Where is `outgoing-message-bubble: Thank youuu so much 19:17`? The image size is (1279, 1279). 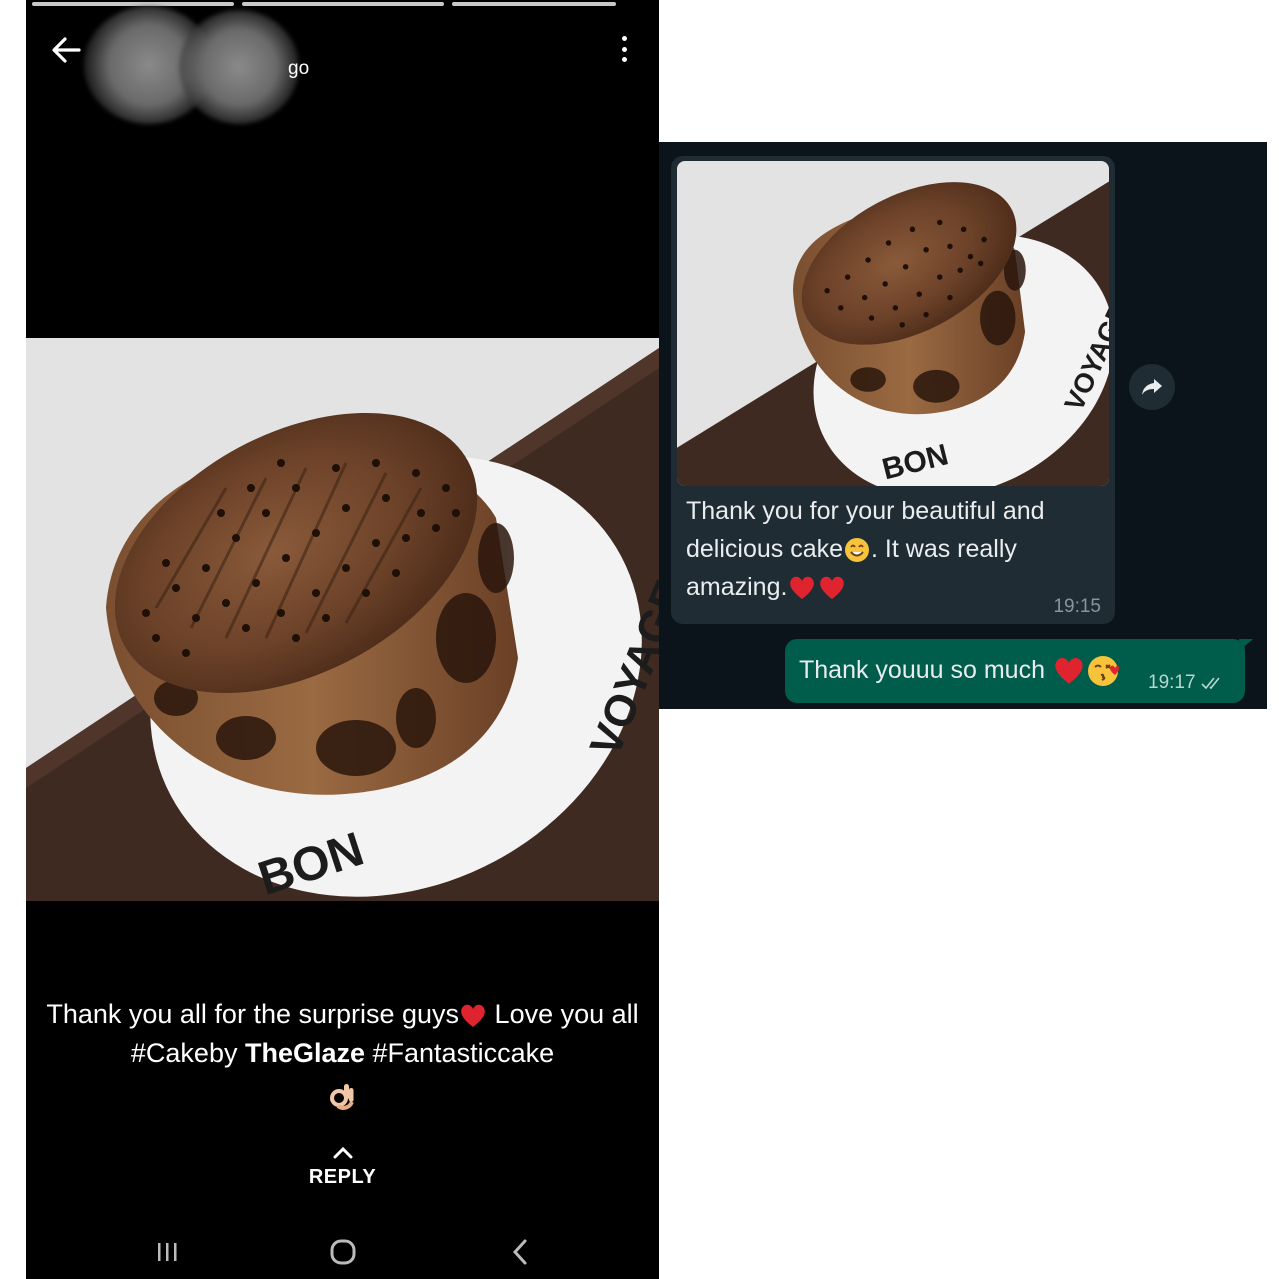
outgoing-message-bubble: Thank youuu so much 19:17 is located at coordinates (1015, 671).